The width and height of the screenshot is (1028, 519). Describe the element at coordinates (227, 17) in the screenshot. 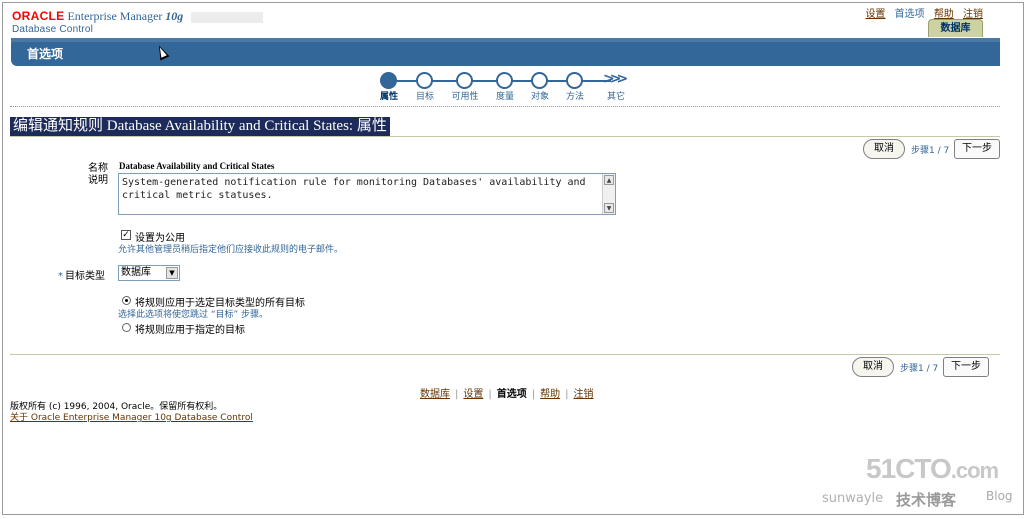

I see `redacted-area` at that location.